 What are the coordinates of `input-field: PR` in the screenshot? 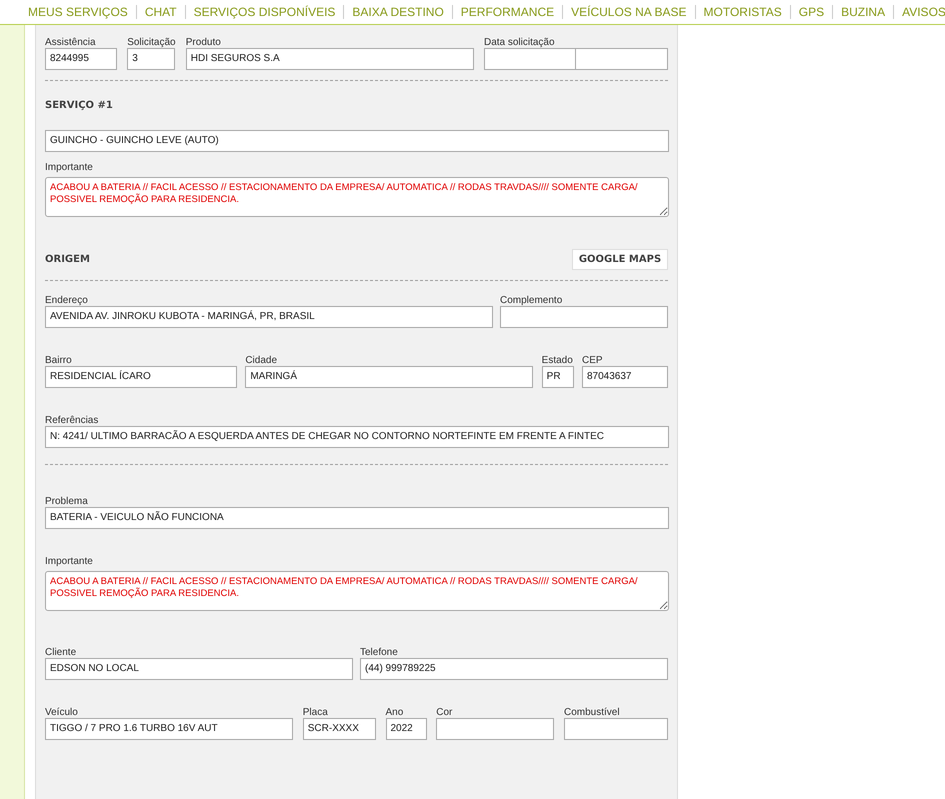 It's located at (558, 377).